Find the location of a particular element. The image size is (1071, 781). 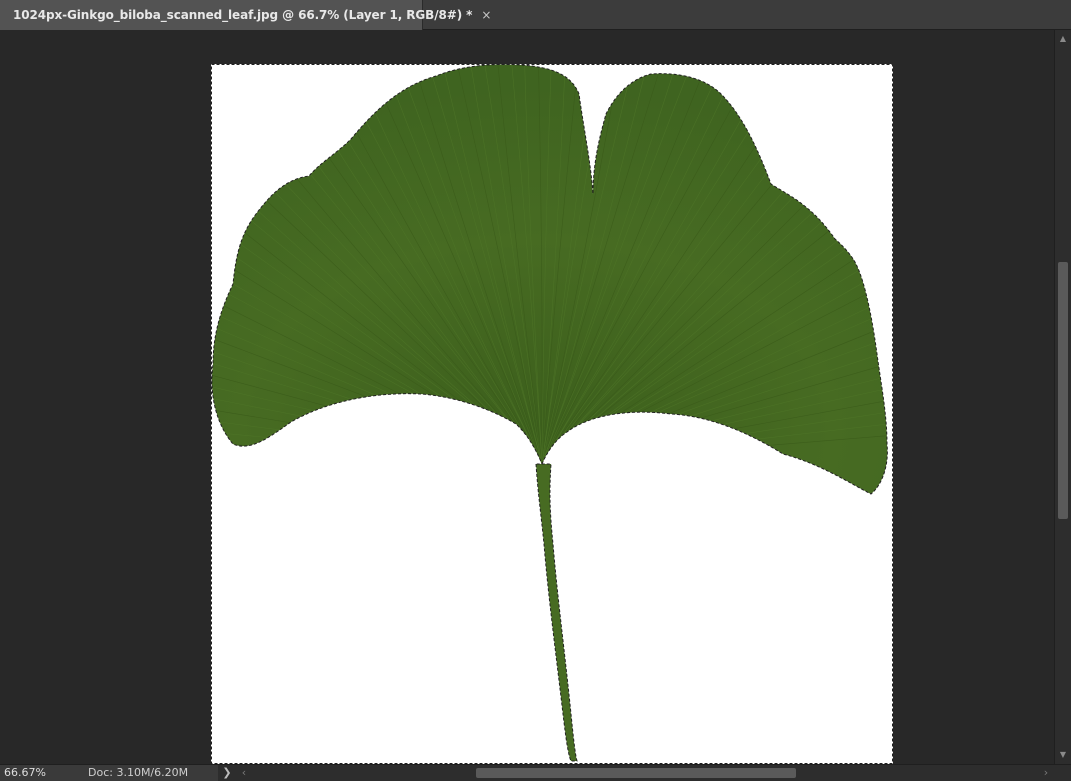

vertical-scrollbar: ▲ ▼ is located at coordinates (1062, 397).